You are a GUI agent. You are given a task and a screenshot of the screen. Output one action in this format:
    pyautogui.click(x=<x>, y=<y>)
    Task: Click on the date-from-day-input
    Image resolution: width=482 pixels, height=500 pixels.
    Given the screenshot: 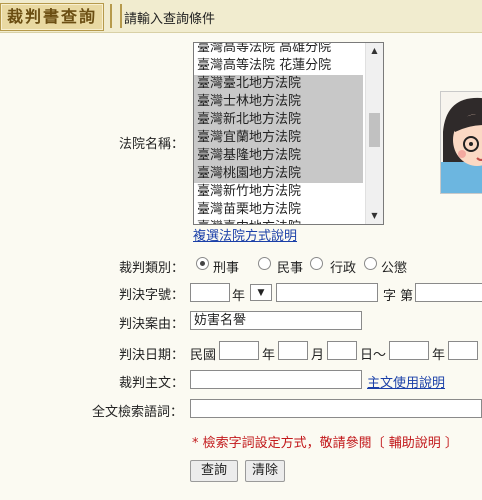 What is the action you would take?
    pyautogui.click(x=342, y=350)
    